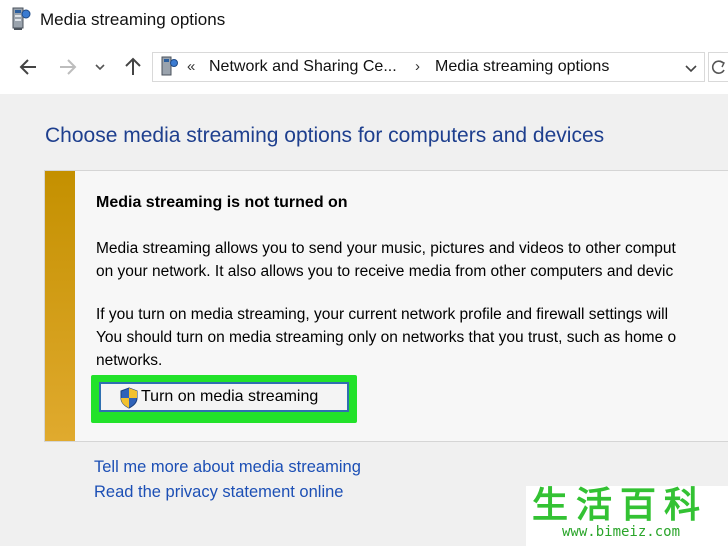 Image resolution: width=728 pixels, height=546 pixels. I want to click on watermark-url: www.bimeiz.com, so click(621, 532).